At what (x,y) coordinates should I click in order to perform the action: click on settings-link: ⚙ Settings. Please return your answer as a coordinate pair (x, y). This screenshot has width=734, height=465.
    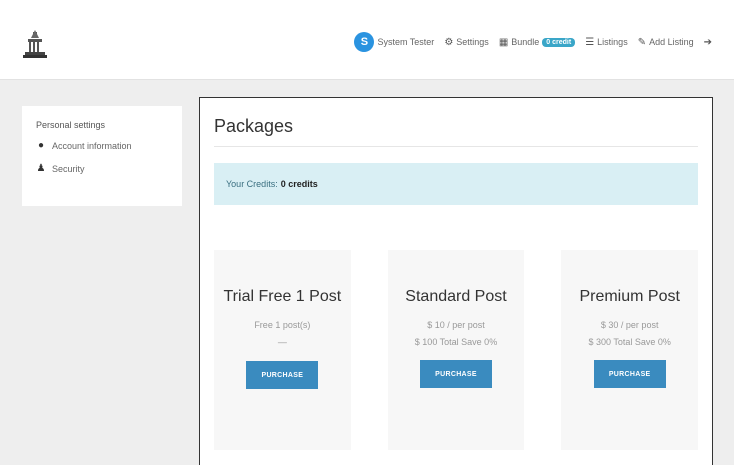
    Looking at the image, I should click on (466, 42).